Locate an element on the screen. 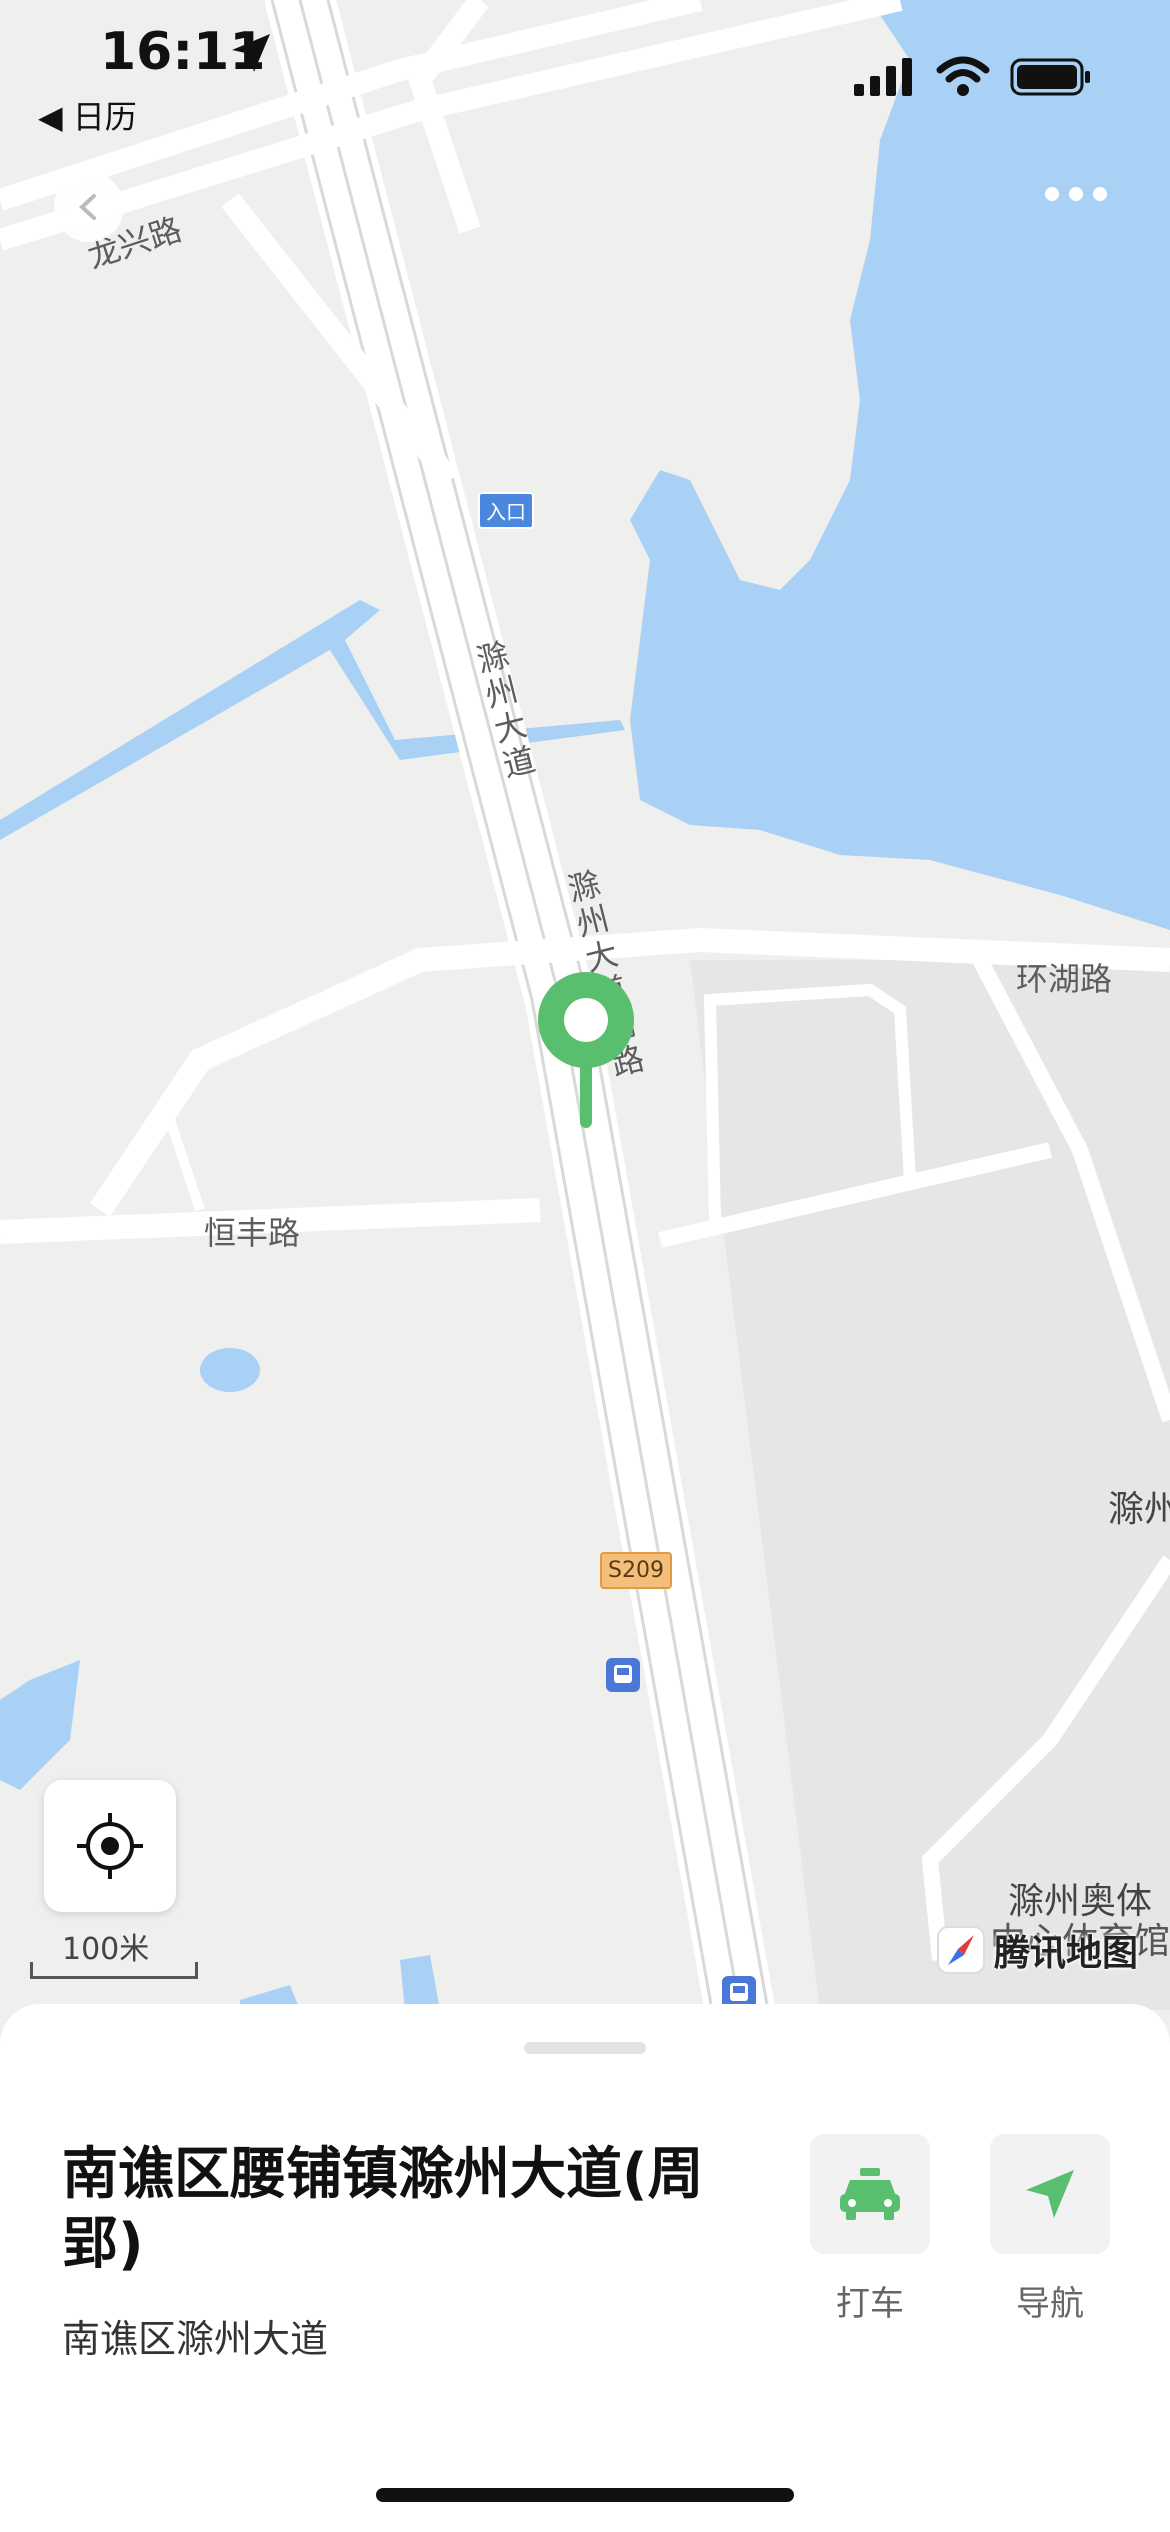  map-provider: 腾讯地图 is located at coordinates (1037, 1950).